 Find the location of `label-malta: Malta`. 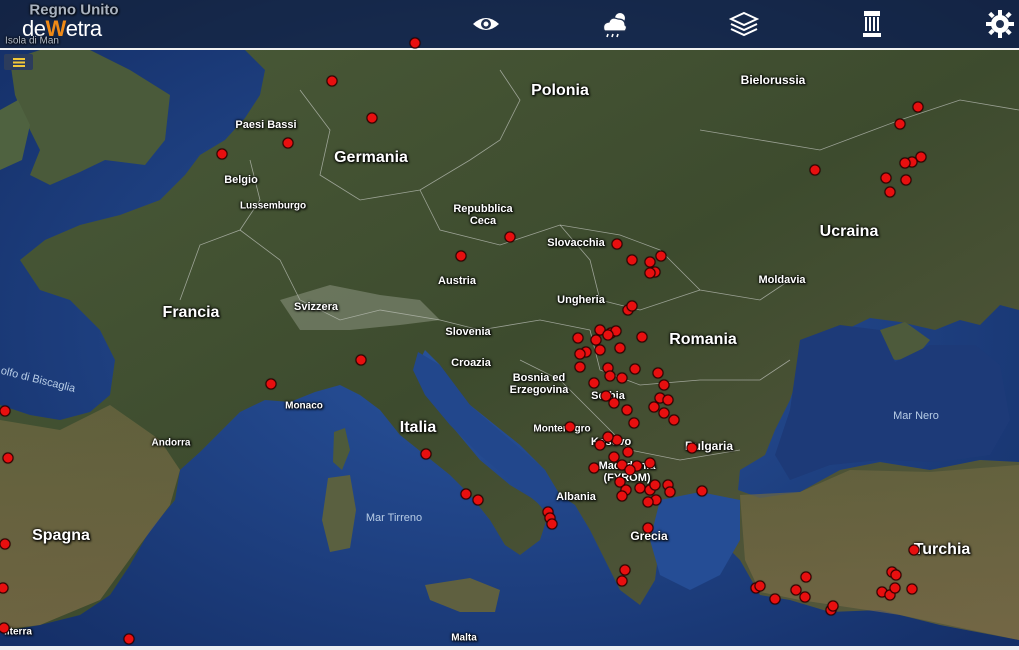

label-malta: Malta is located at coordinates (464, 638).